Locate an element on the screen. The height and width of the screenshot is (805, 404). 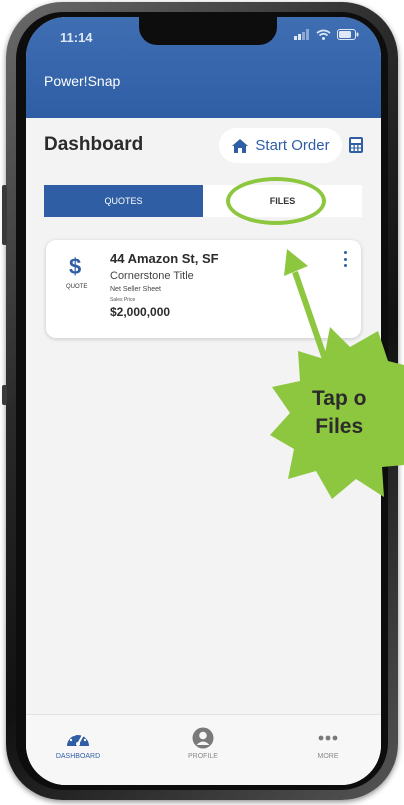
files-highlight-ring is located at coordinates (276, 201).